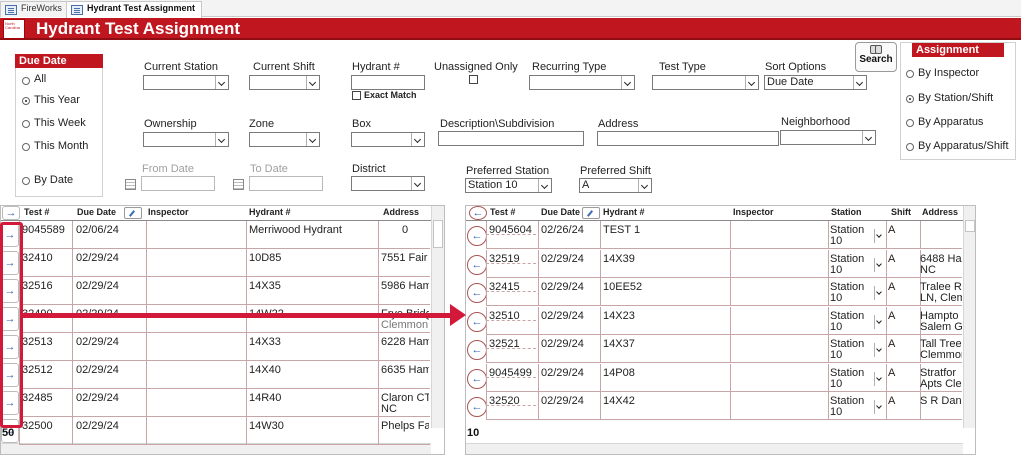 The image size is (1021, 469). I want to click on preferred-station-combo: Station 10, so click(508, 185).